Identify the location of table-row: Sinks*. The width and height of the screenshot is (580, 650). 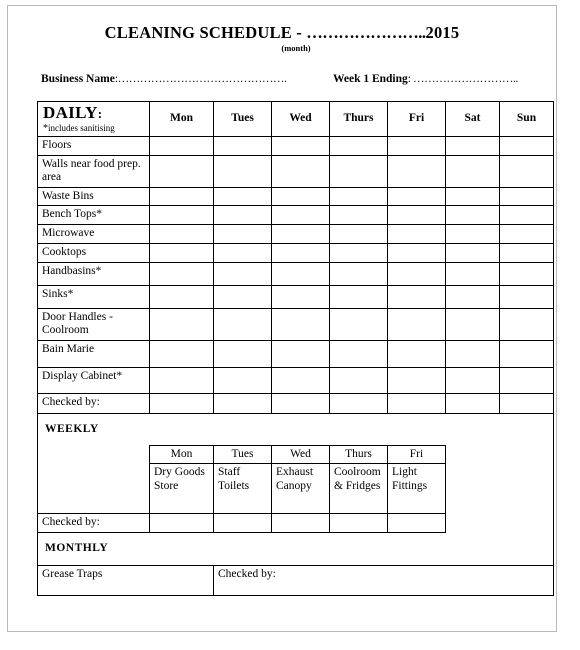
(295, 296).